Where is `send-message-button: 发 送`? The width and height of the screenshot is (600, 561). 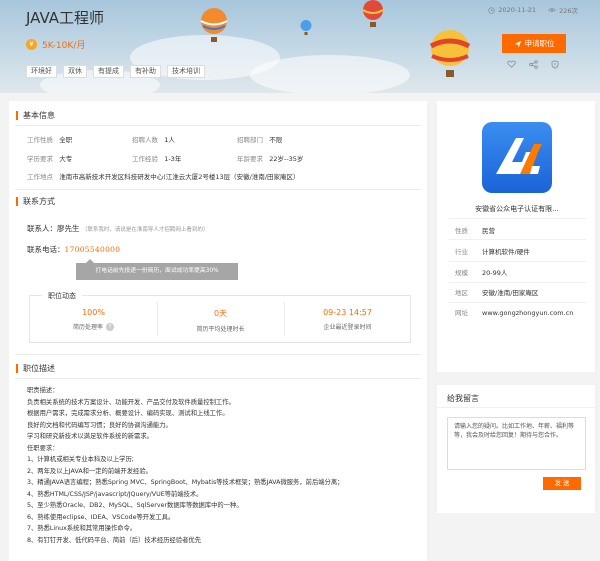
send-message-button: 发 送 is located at coordinates (562, 483).